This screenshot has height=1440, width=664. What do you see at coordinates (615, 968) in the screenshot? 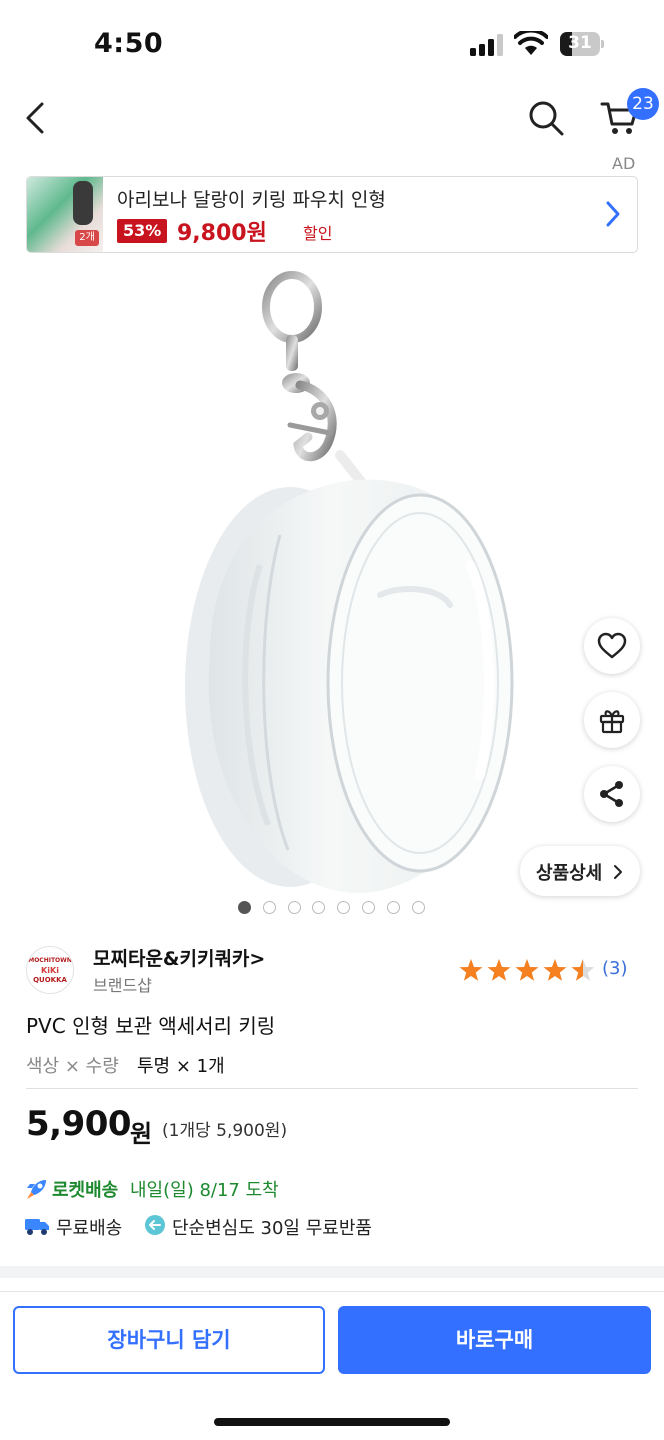
I see `review-count: (3)` at bounding box center [615, 968].